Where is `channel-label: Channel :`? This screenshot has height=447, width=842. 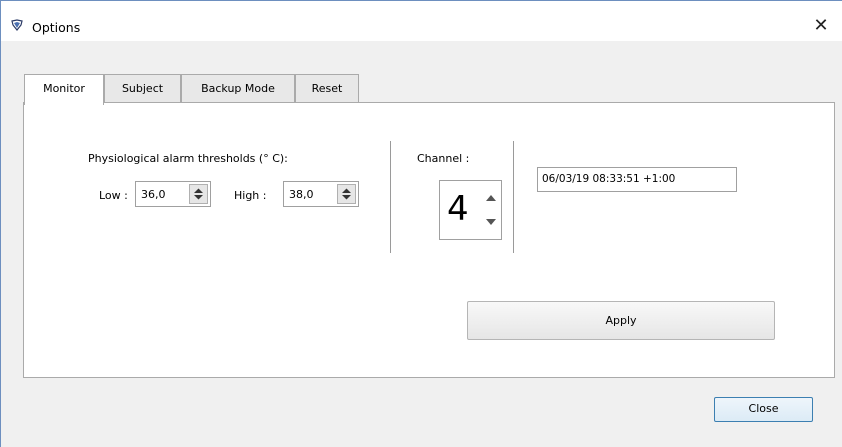 channel-label: Channel : is located at coordinates (443, 158).